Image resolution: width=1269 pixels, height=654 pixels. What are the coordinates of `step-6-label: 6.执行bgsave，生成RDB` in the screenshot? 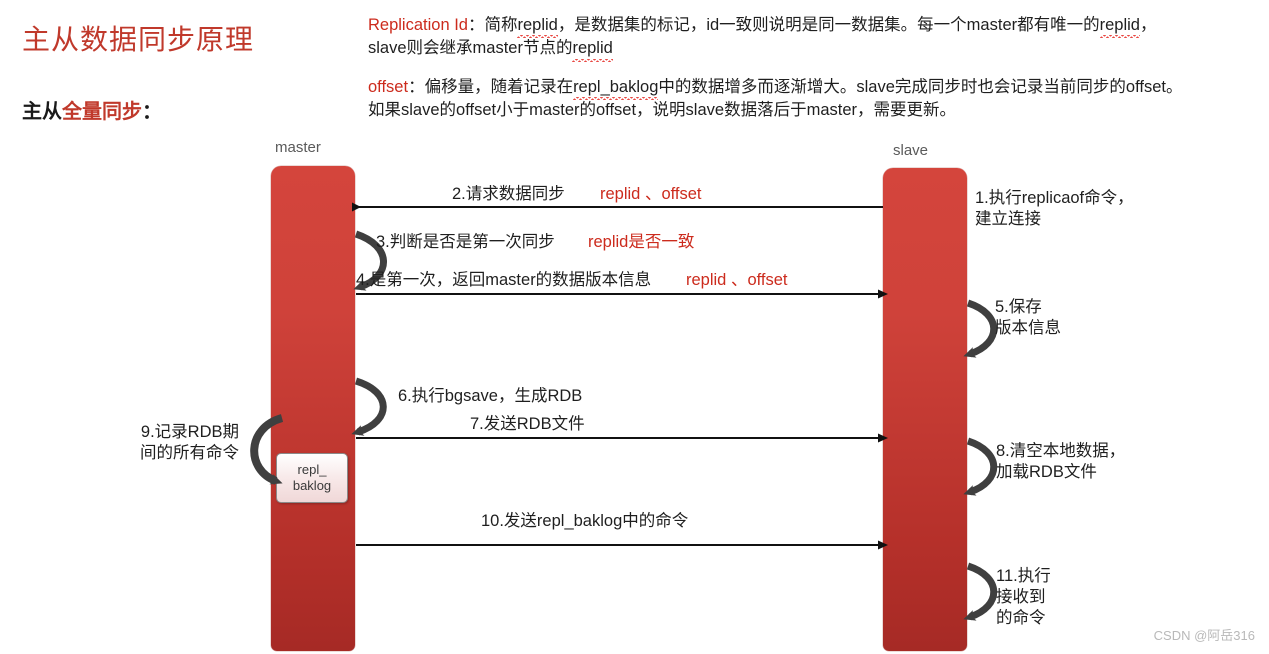 It's located at (490, 396).